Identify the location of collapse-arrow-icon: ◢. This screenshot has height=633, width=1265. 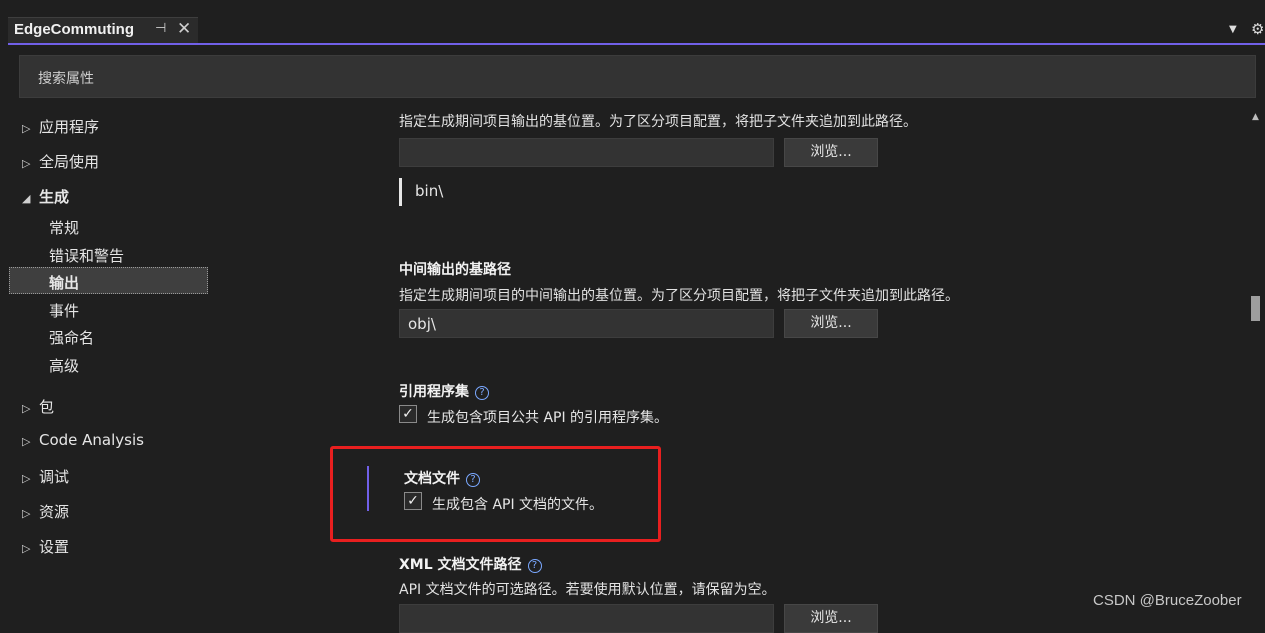
(30, 198).